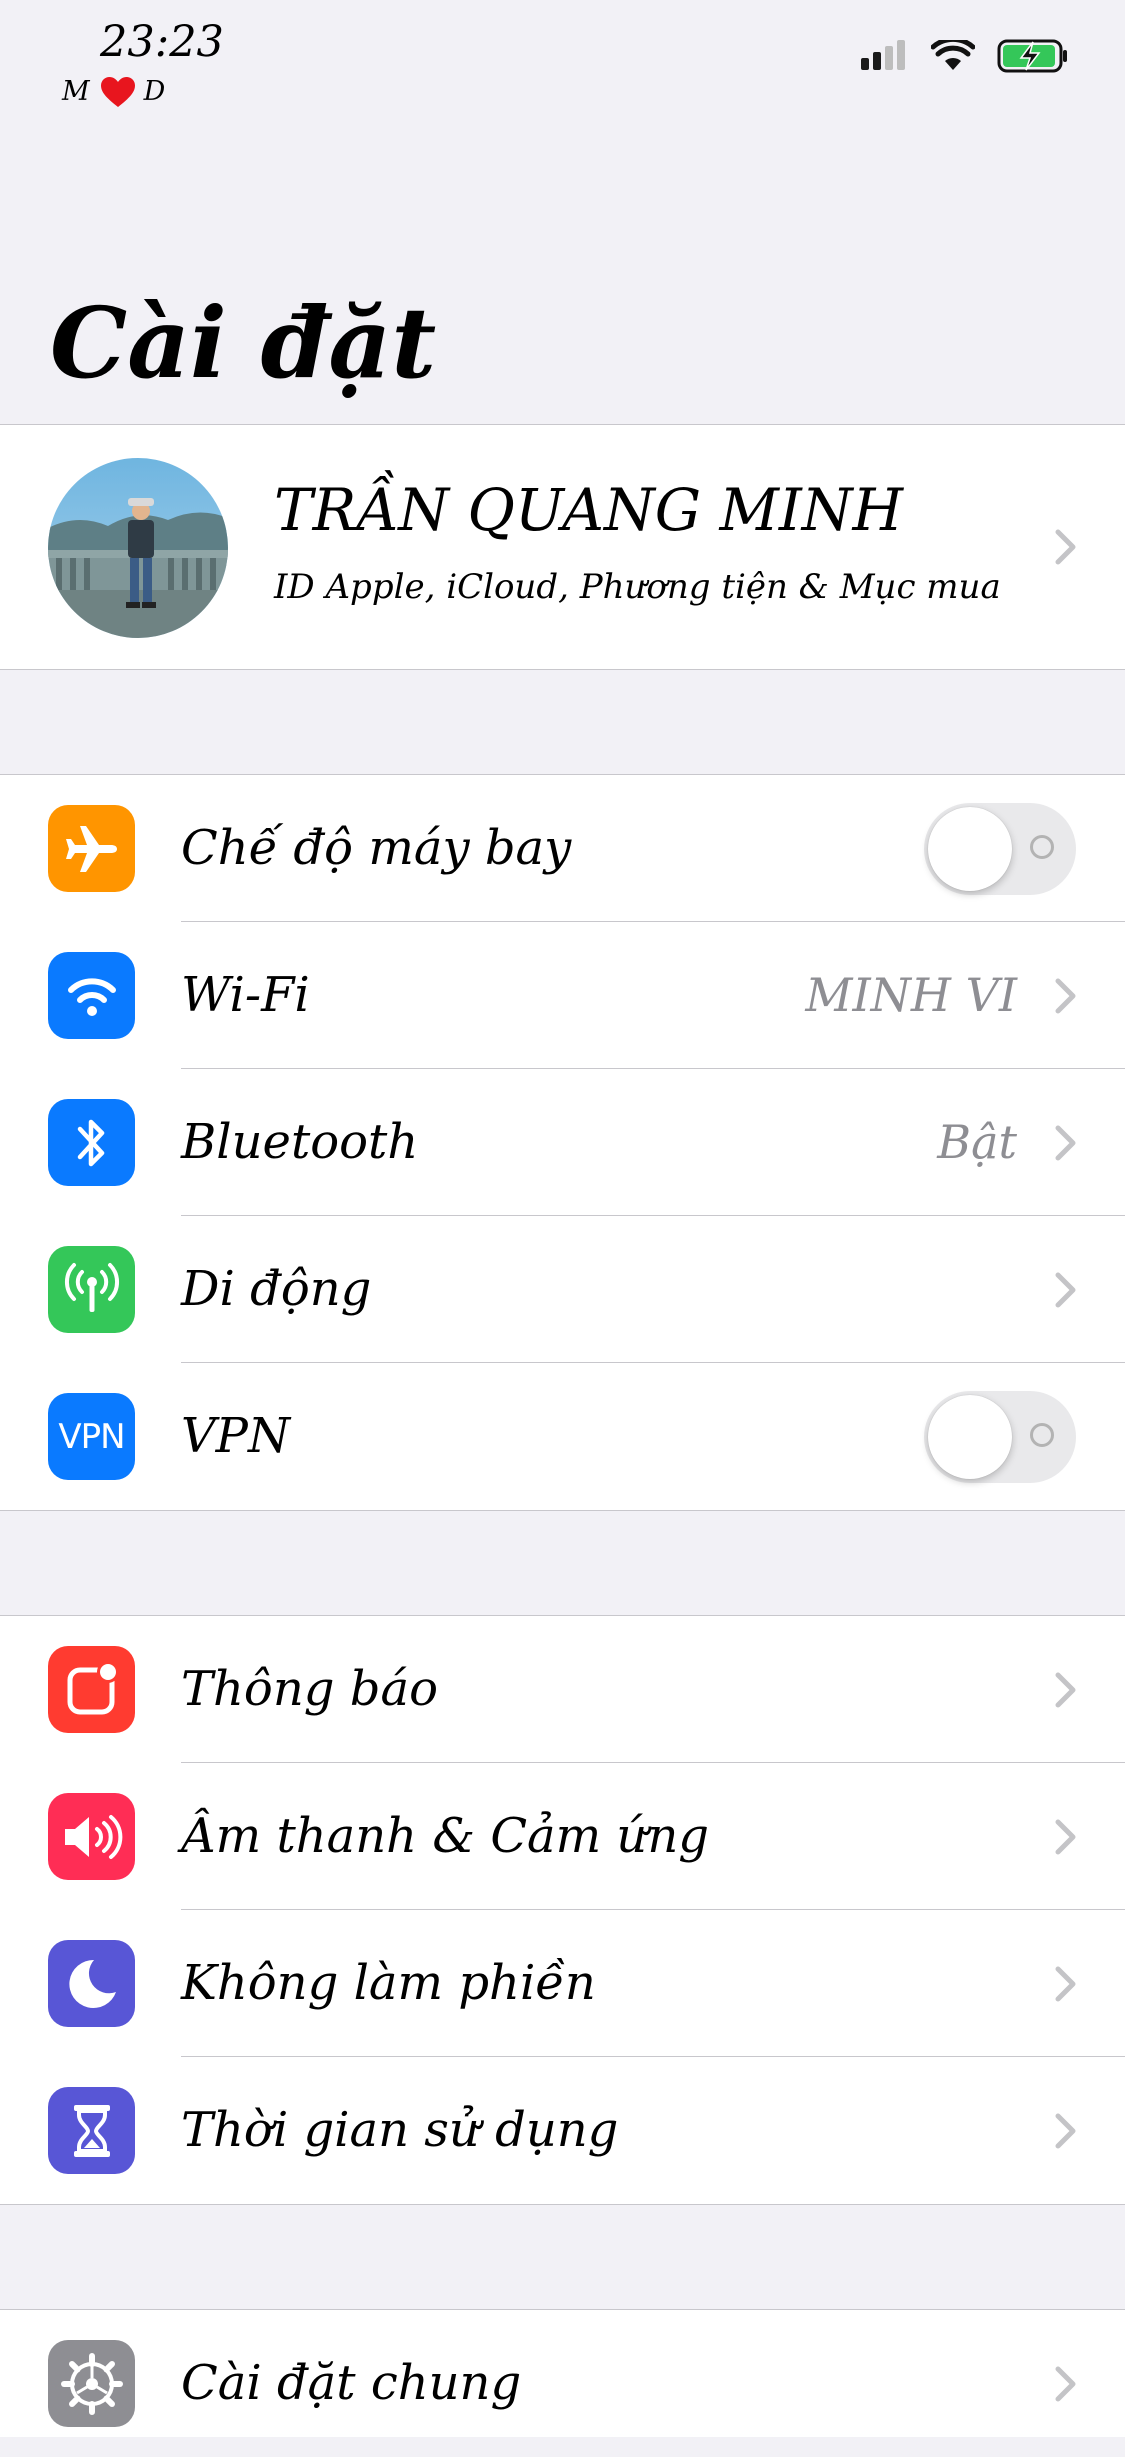 This screenshot has width=1125, height=2457. I want to click on settings-row-wifi: Wi-Fi MINH VI, so click(562, 995).